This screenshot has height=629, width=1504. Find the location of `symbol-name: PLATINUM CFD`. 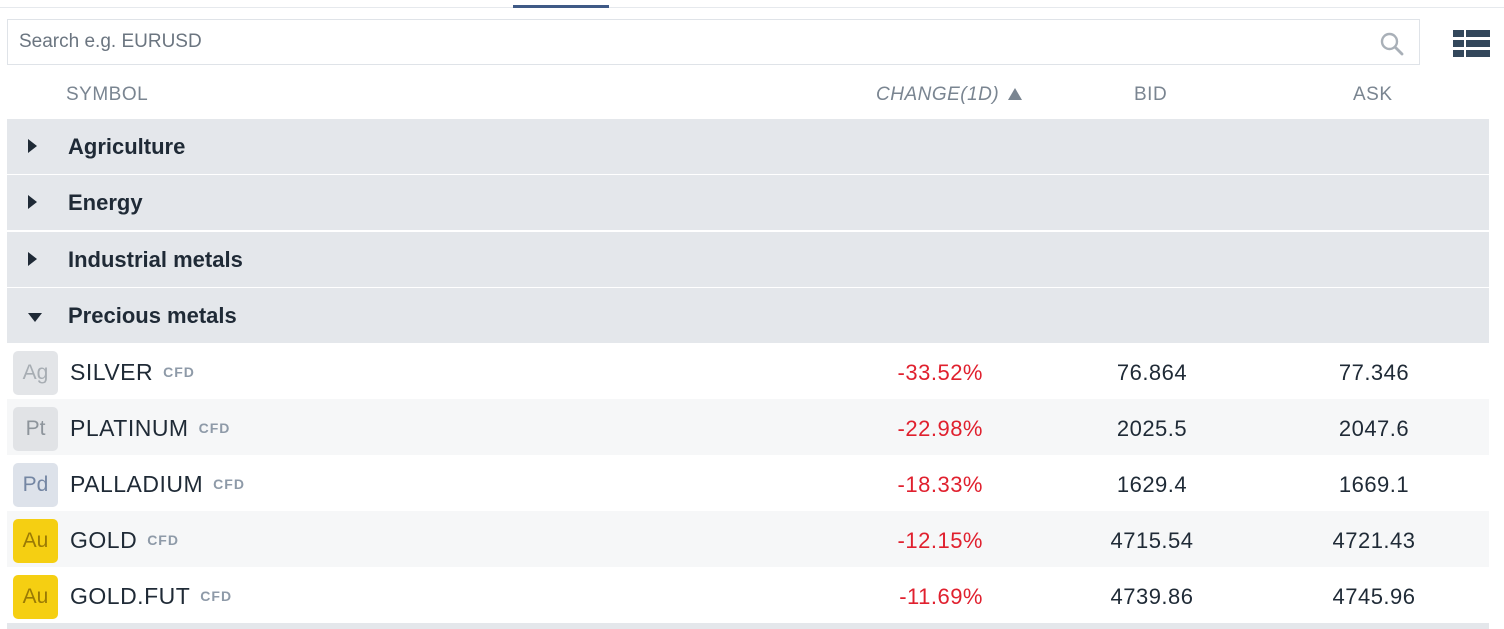

symbol-name: PLATINUM CFD is located at coordinates (150, 428).